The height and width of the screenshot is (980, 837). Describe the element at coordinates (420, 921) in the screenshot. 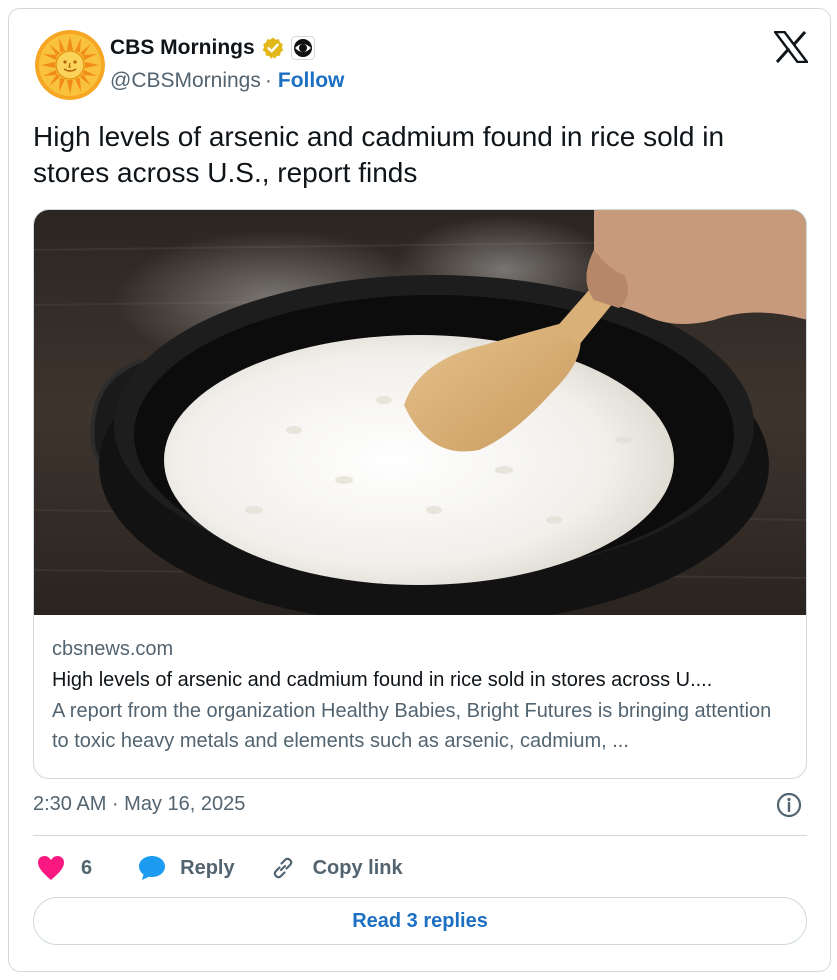

I see `read-replies-button: Read 3 replies` at that location.